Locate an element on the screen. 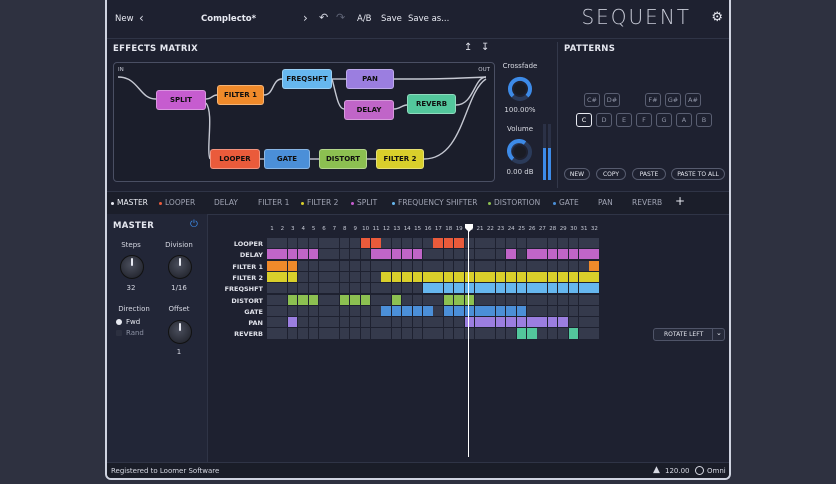  tab-filter2: FILTER 2 is located at coordinates (319, 202).